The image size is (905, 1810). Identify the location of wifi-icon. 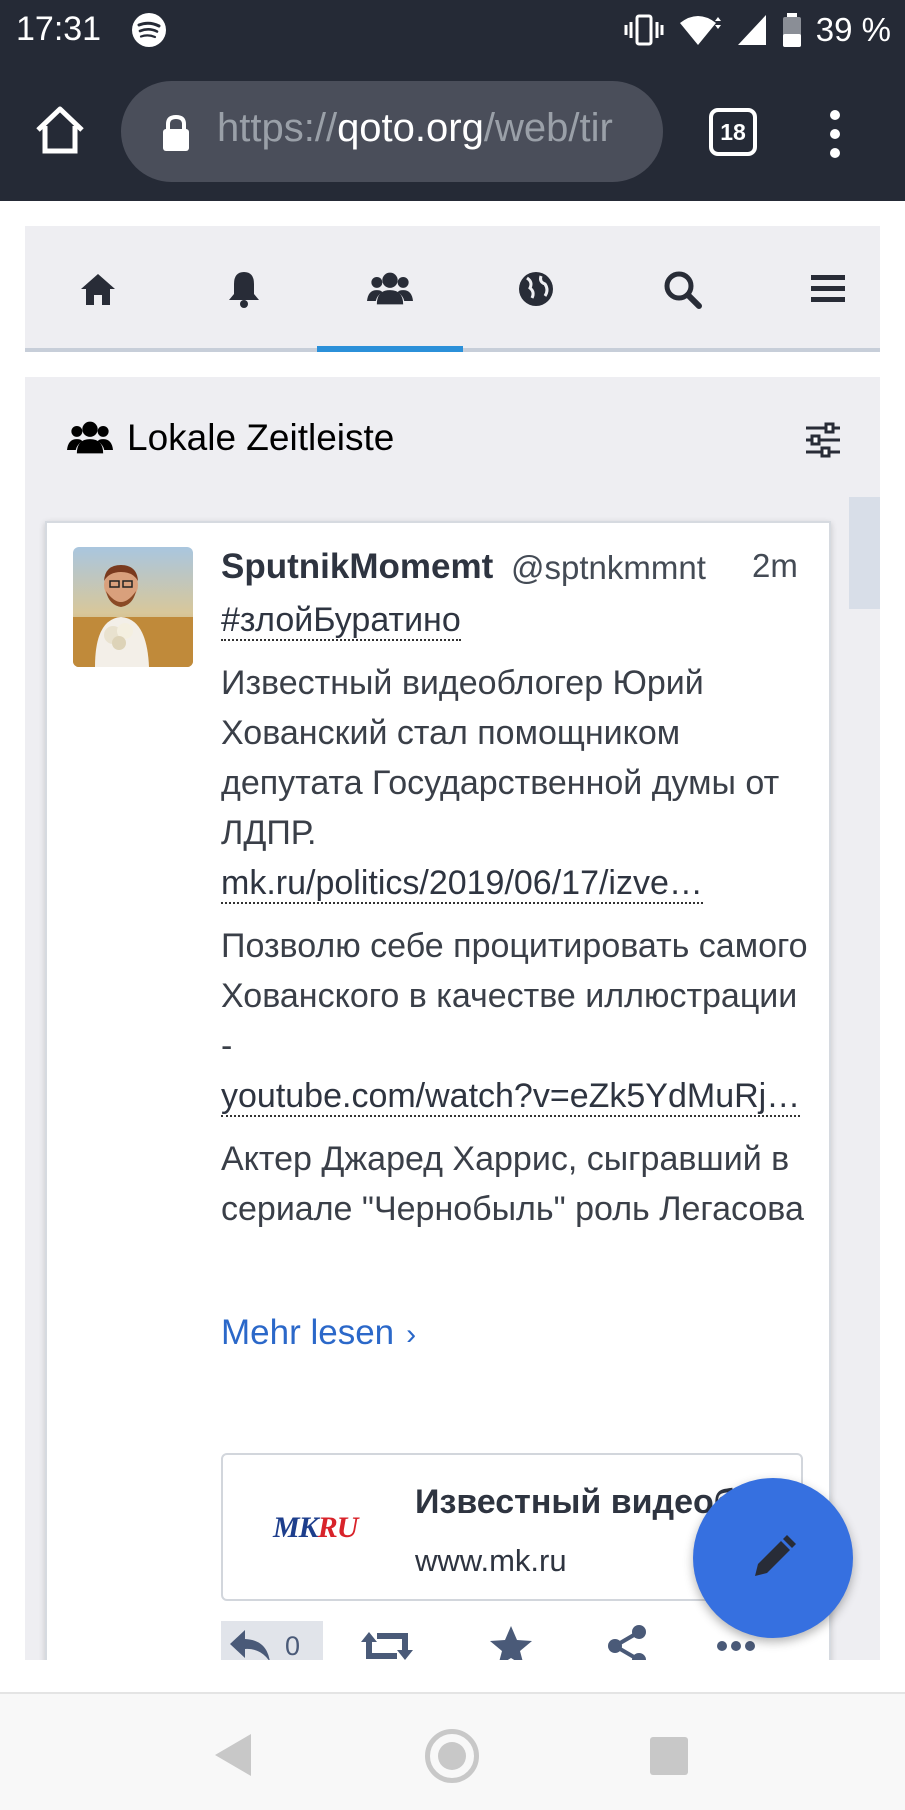
(700, 30).